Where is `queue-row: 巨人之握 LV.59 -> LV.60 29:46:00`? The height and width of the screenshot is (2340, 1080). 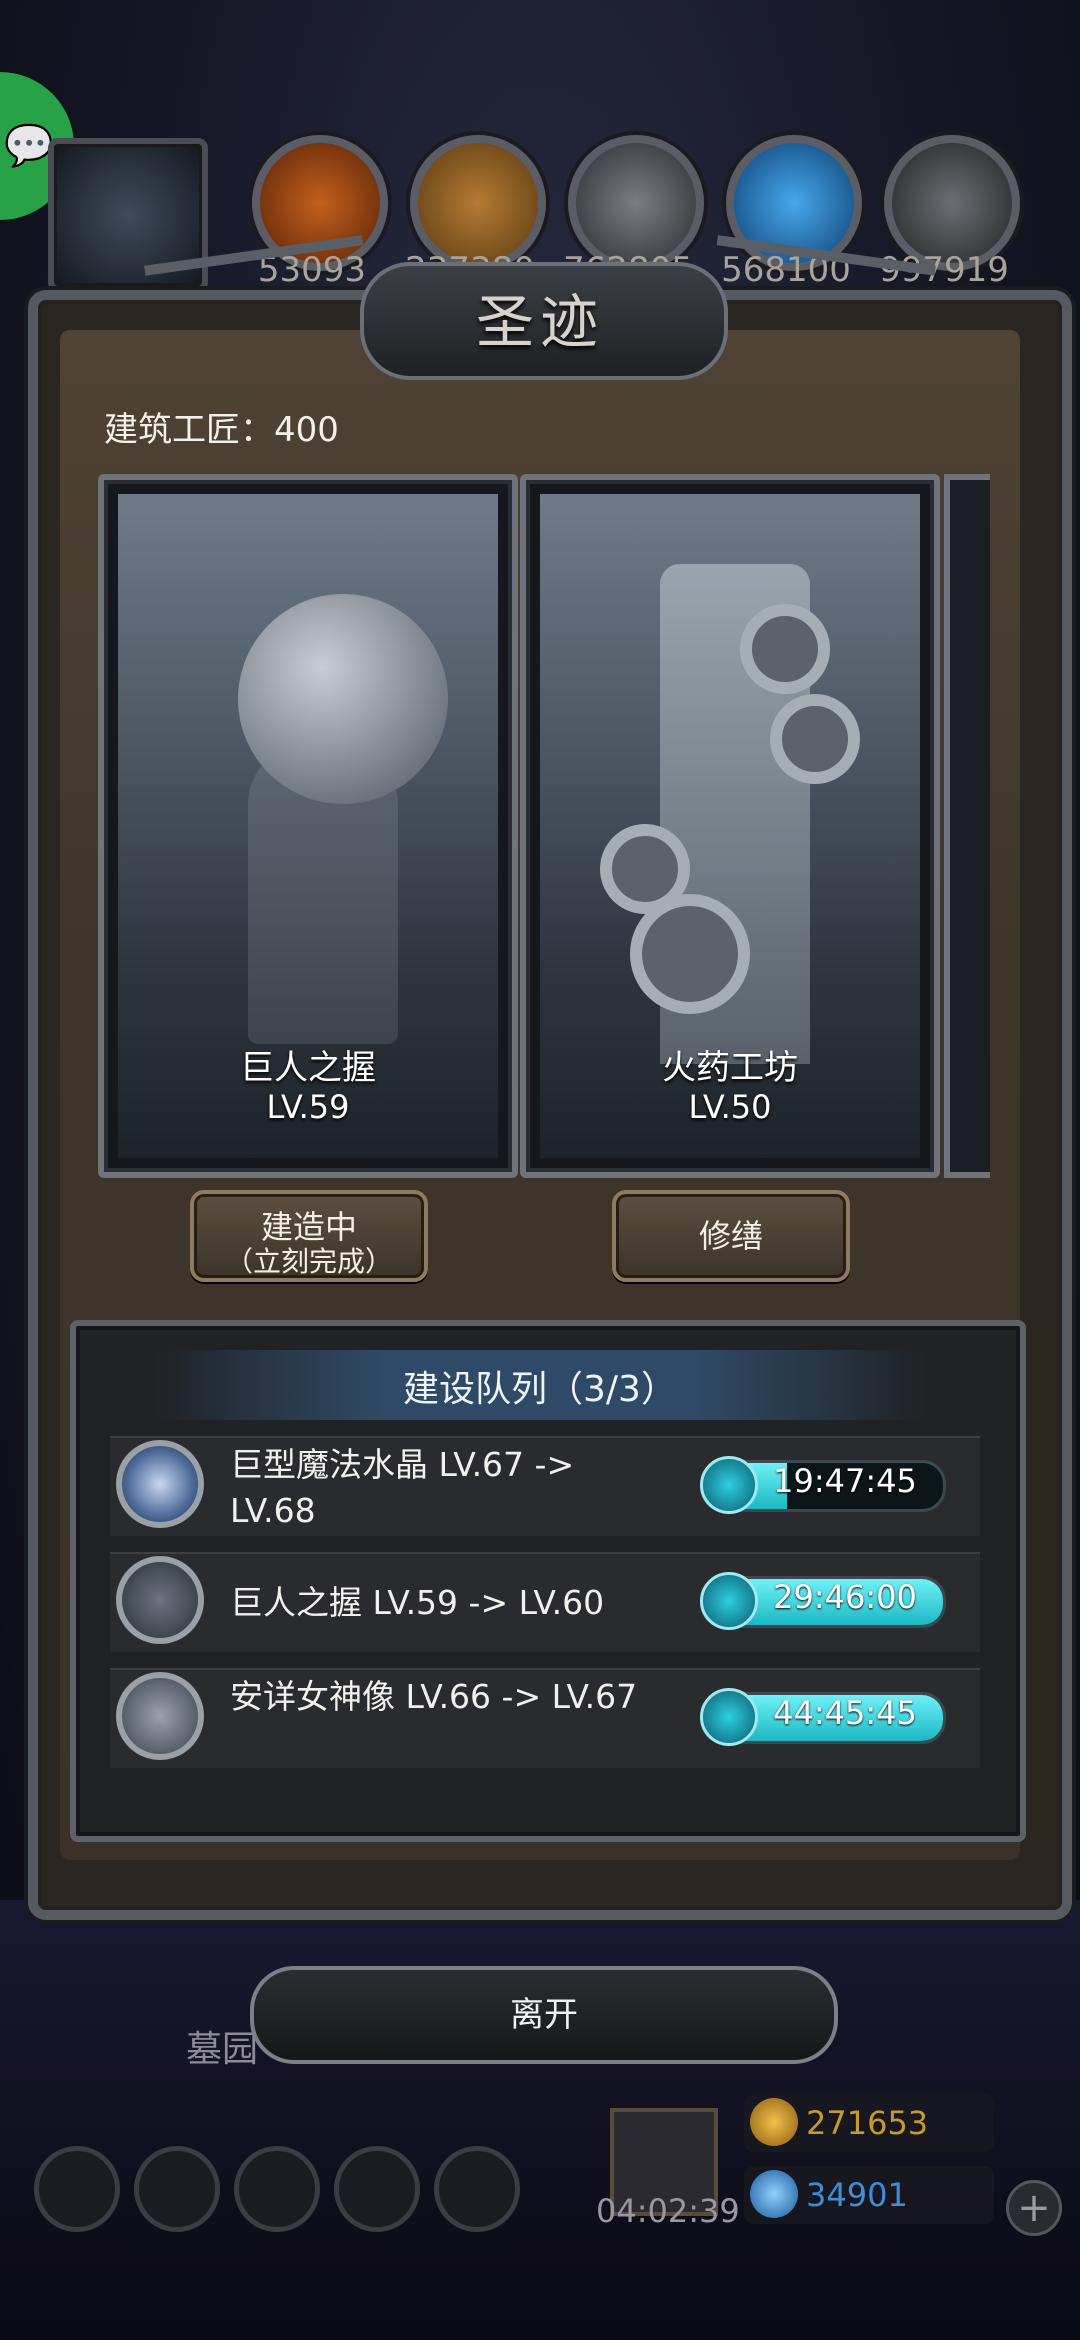 queue-row: 巨人之握 LV.59 -> LV.60 29:46:00 is located at coordinates (545, 1602).